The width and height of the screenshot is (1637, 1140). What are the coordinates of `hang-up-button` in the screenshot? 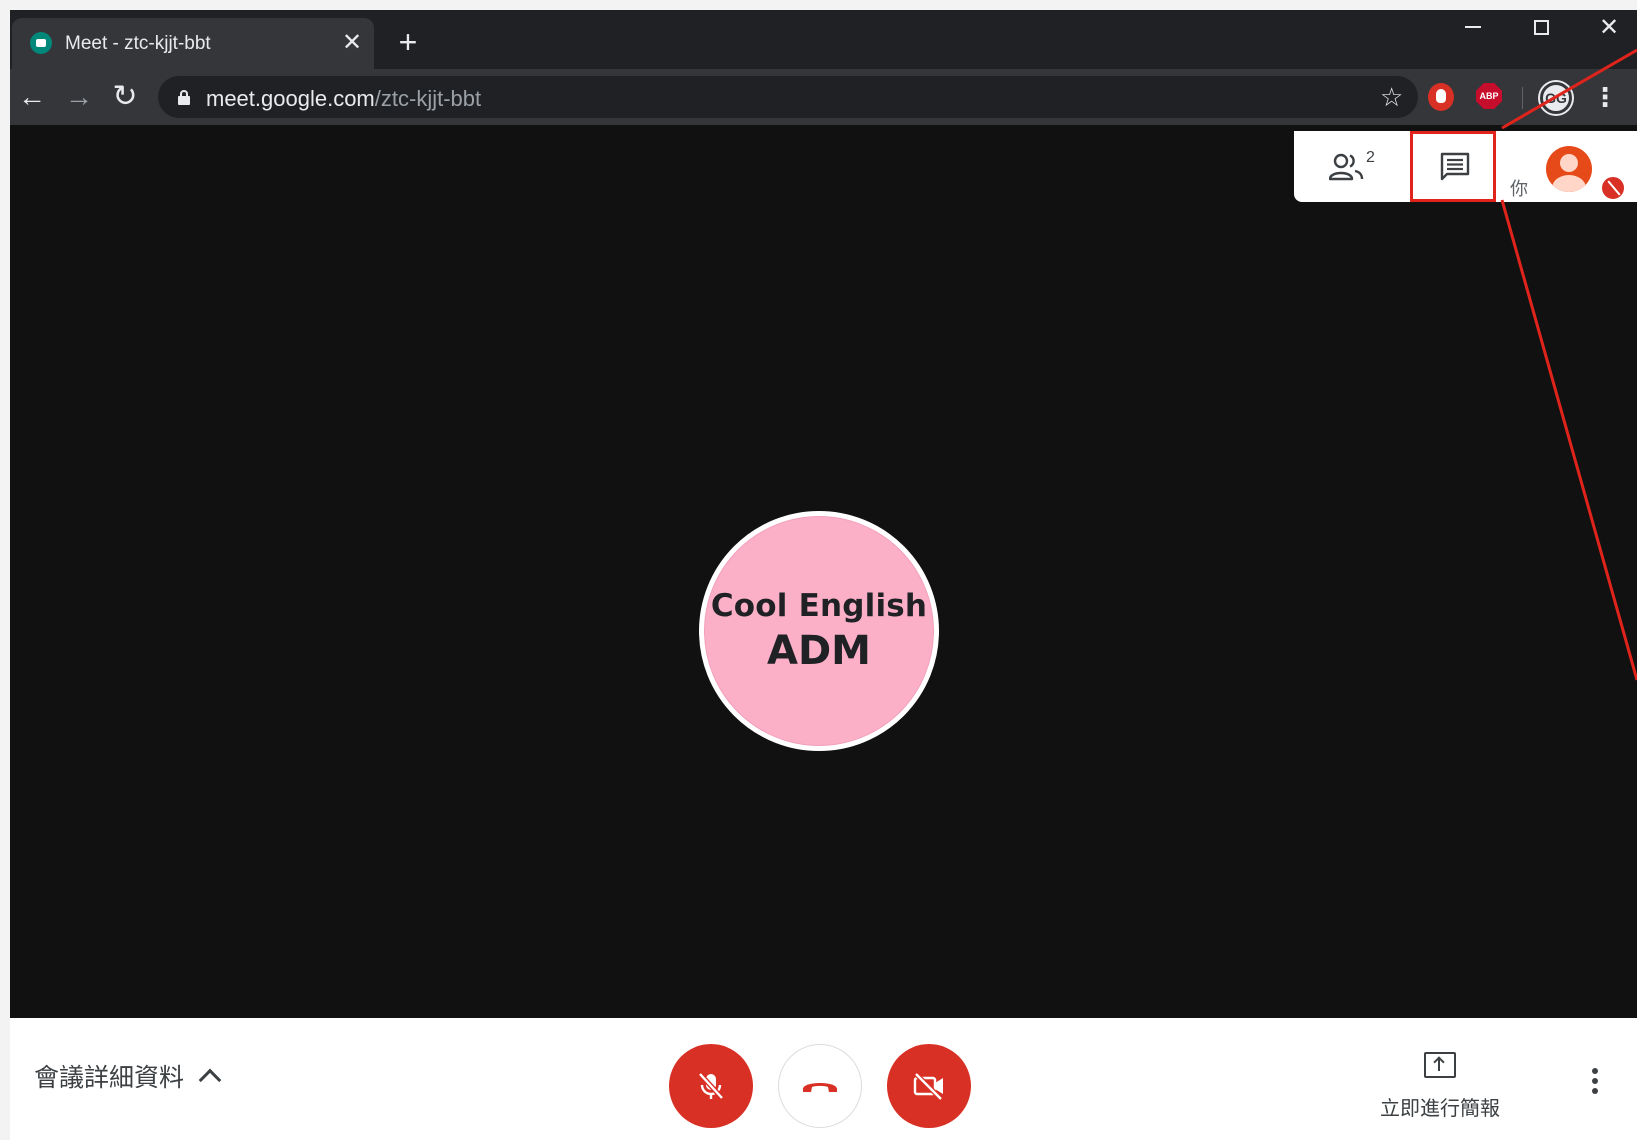 It's located at (820, 1086).